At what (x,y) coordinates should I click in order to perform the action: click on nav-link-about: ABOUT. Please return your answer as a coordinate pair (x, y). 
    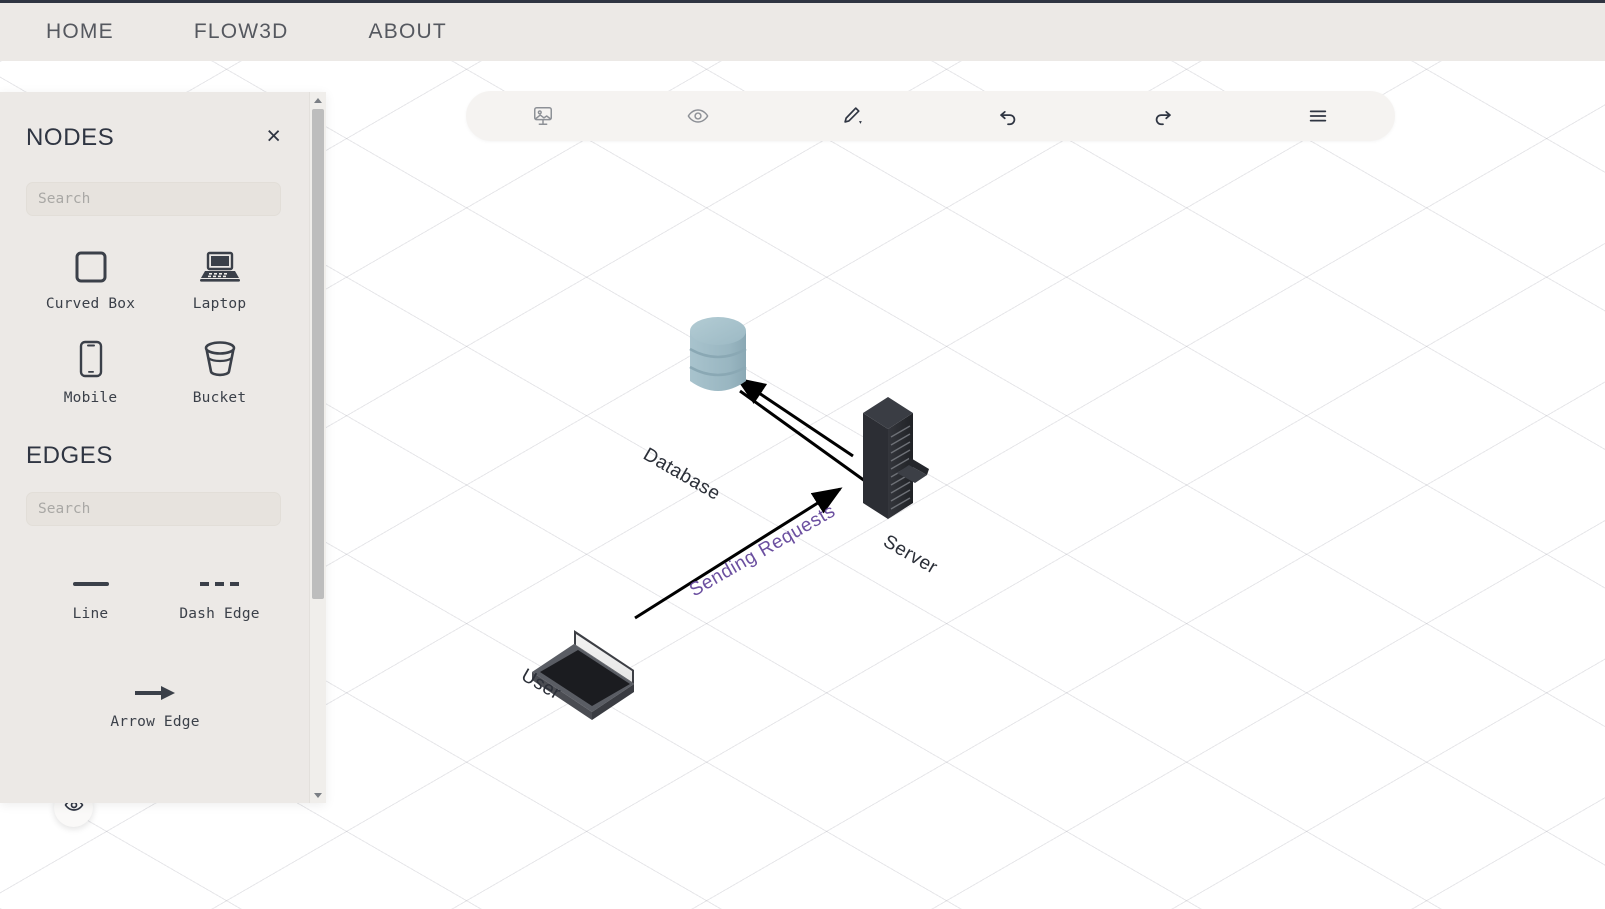
    Looking at the image, I should click on (408, 32).